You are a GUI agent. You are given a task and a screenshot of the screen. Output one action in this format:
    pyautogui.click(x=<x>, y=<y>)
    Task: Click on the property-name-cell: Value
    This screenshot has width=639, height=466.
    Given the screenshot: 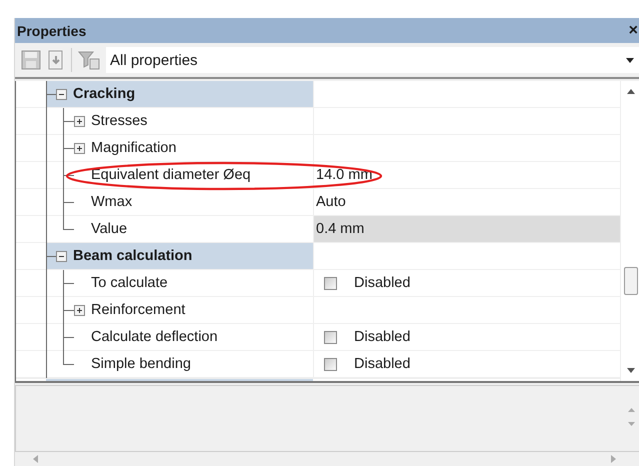 What is the action you would take?
    pyautogui.click(x=164, y=229)
    